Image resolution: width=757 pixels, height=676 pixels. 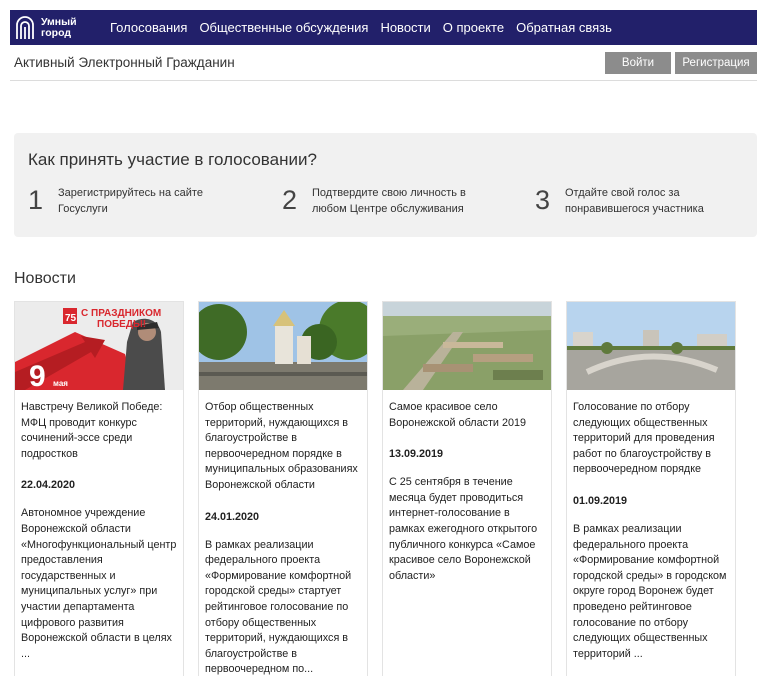 I want to click on svg-text: 75, so click(x=71, y=318).